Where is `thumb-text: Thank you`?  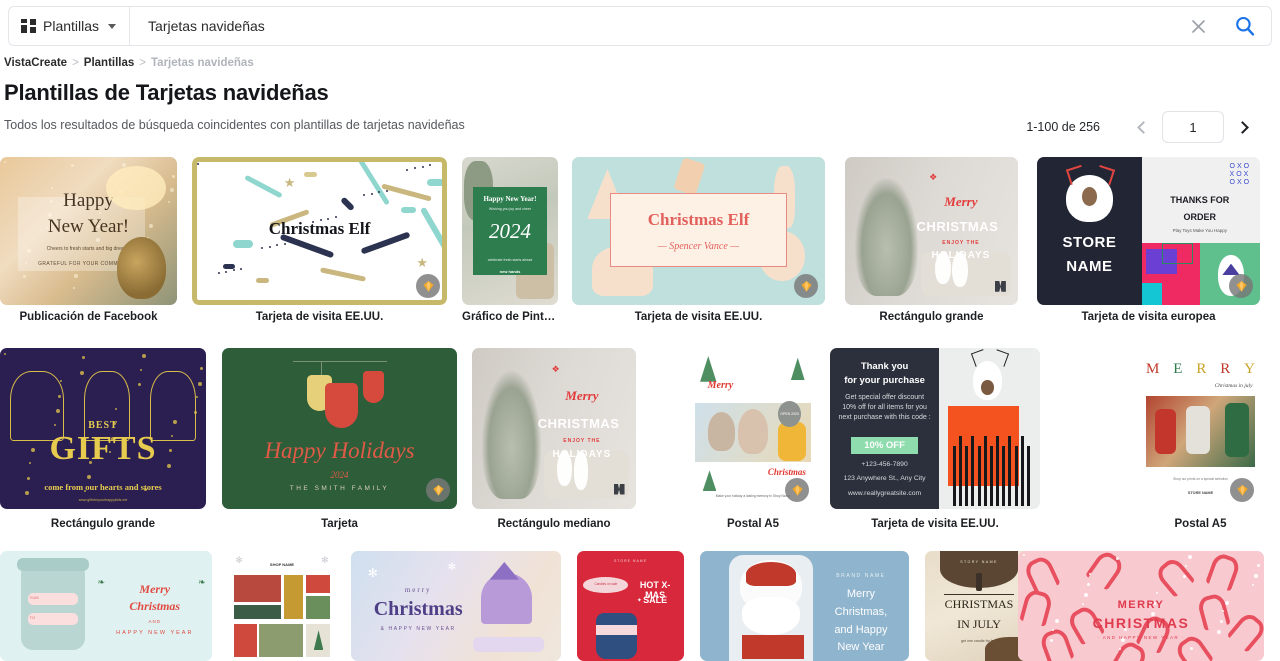
thumb-text: Thank you is located at coordinates (884, 366).